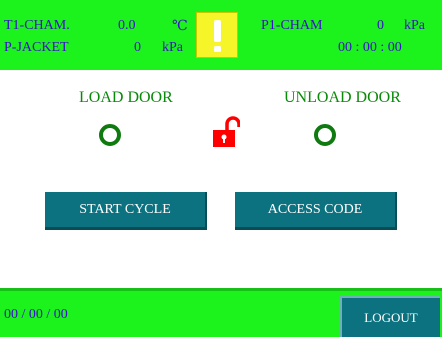 This screenshot has width=442, height=337. I want to click on p1-chamber-value: 0, so click(380, 25).